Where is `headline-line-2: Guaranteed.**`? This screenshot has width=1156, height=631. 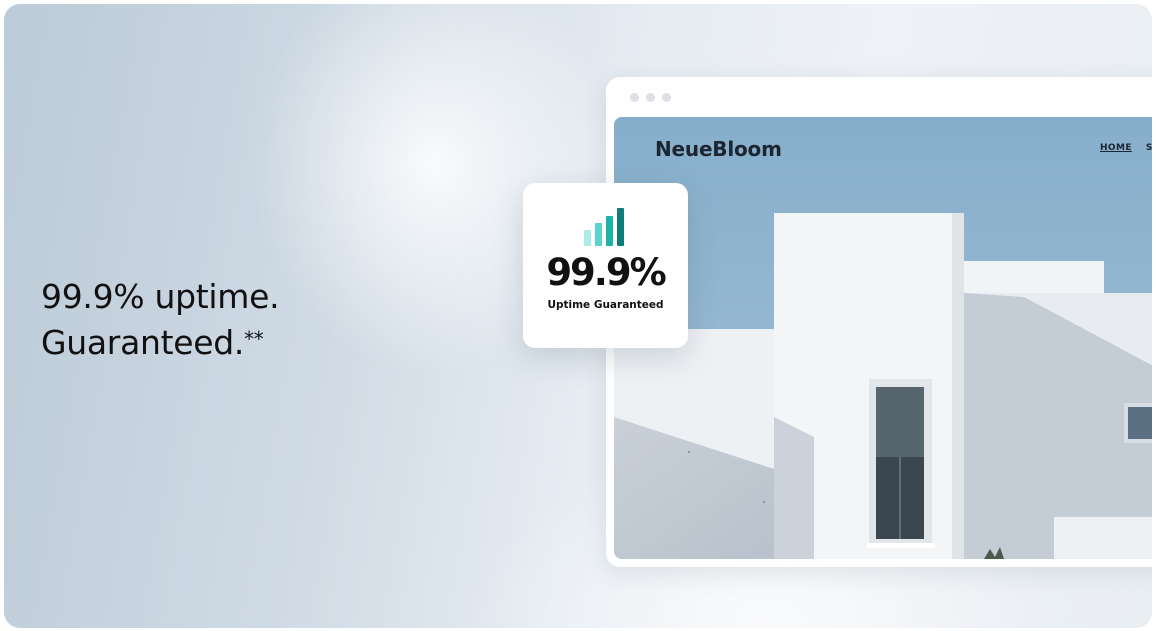 headline-line-2: Guaranteed.** is located at coordinates (160, 343).